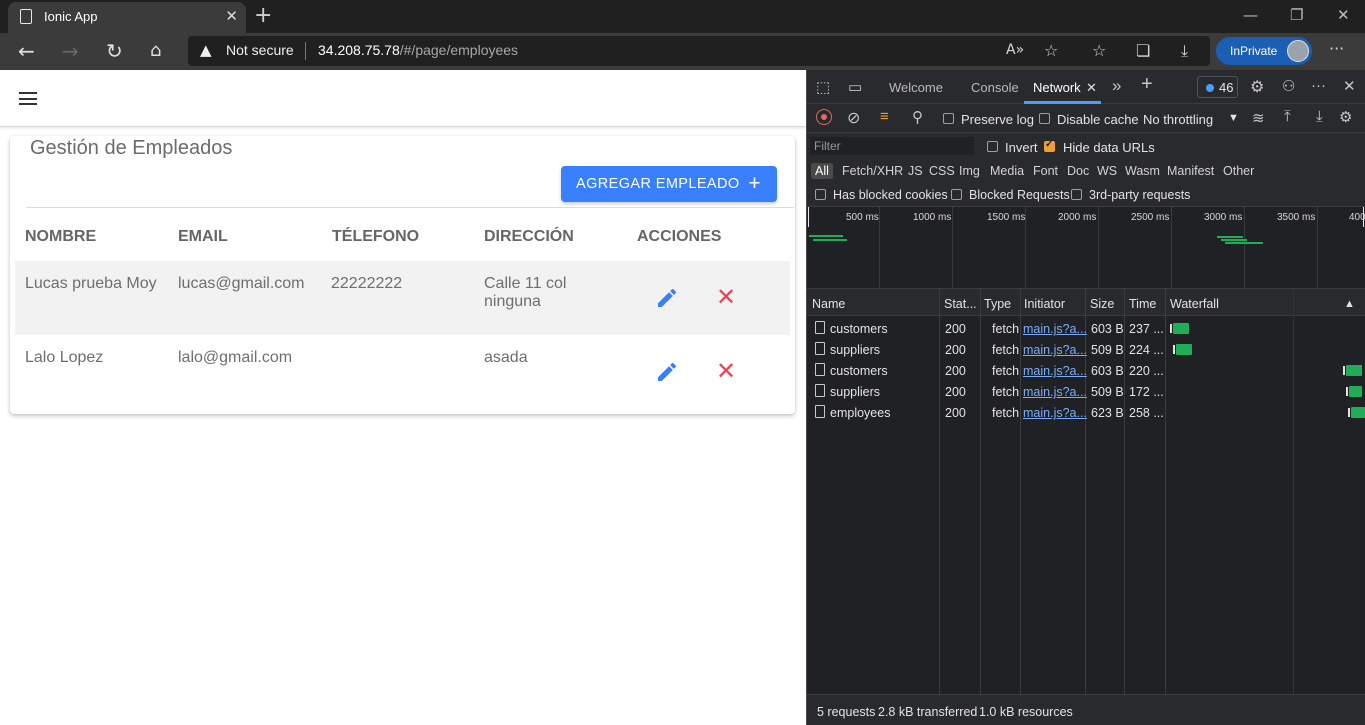 The image size is (1365, 725). What do you see at coordinates (1099, 50) in the screenshot?
I see `favorites-icon: ☆` at bounding box center [1099, 50].